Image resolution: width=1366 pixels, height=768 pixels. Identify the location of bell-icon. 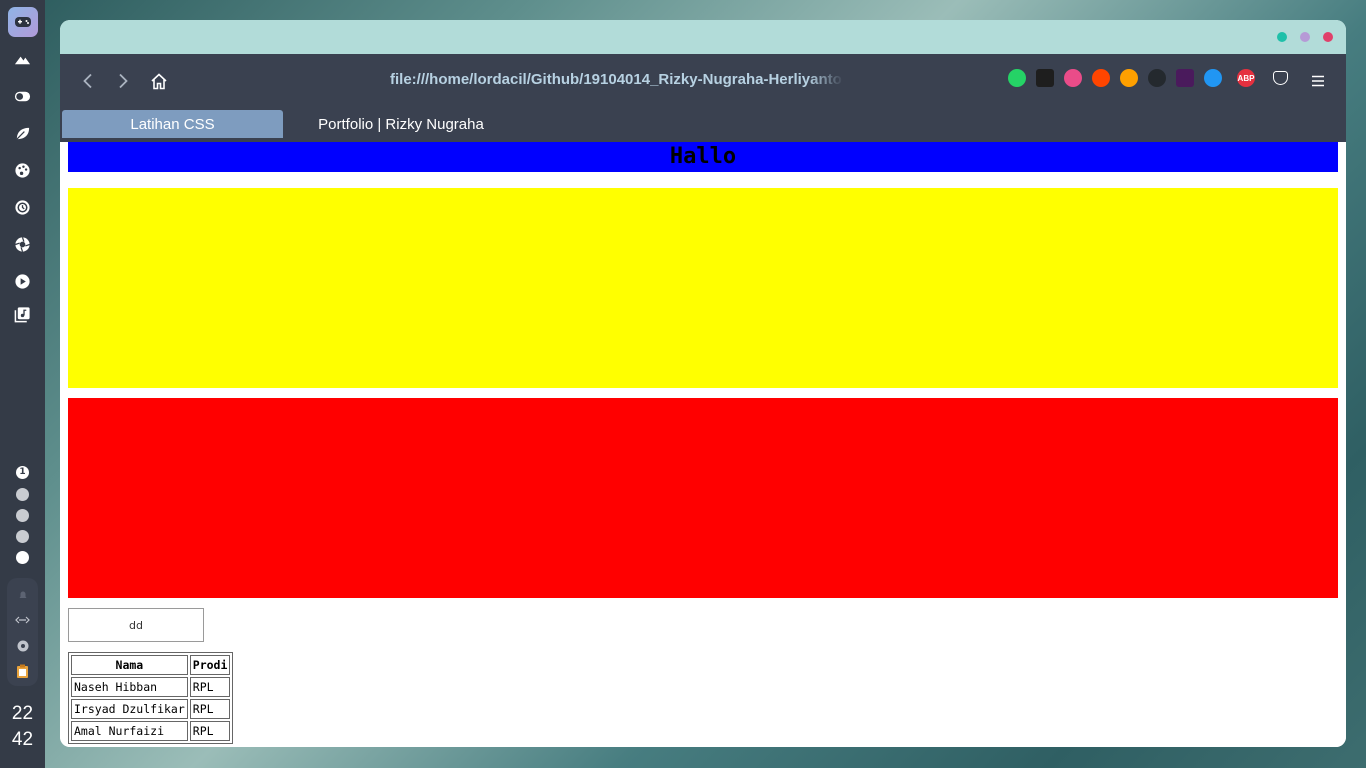
(22, 594).